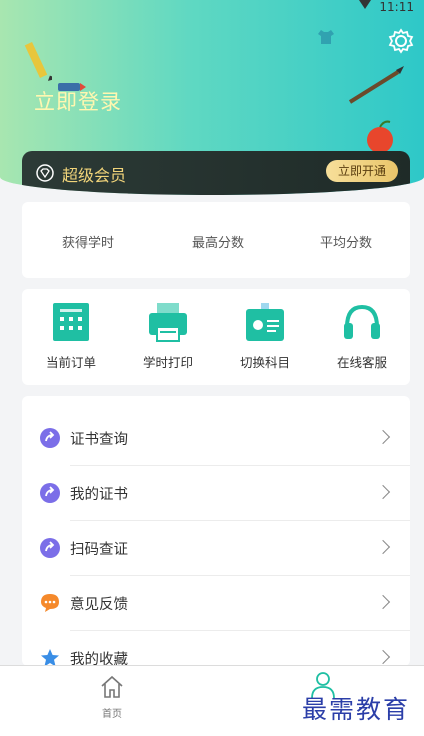  I want to click on stats-card: 获得学时 最高分数 平均分数, so click(216, 240).